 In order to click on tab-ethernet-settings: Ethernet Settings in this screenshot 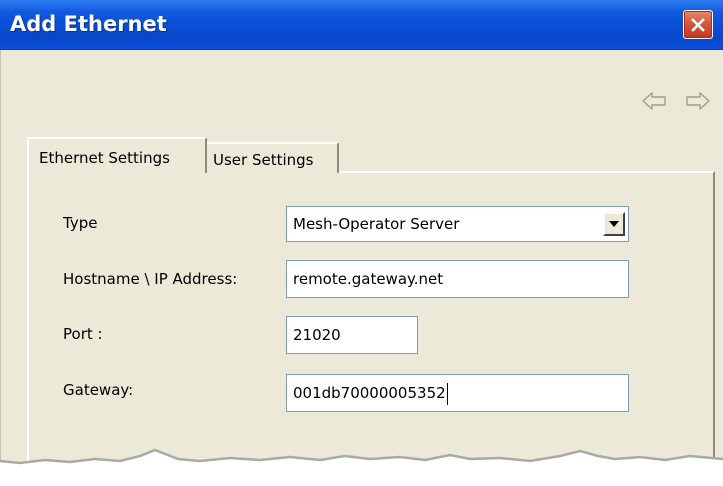, I will do `click(117, 155)`.